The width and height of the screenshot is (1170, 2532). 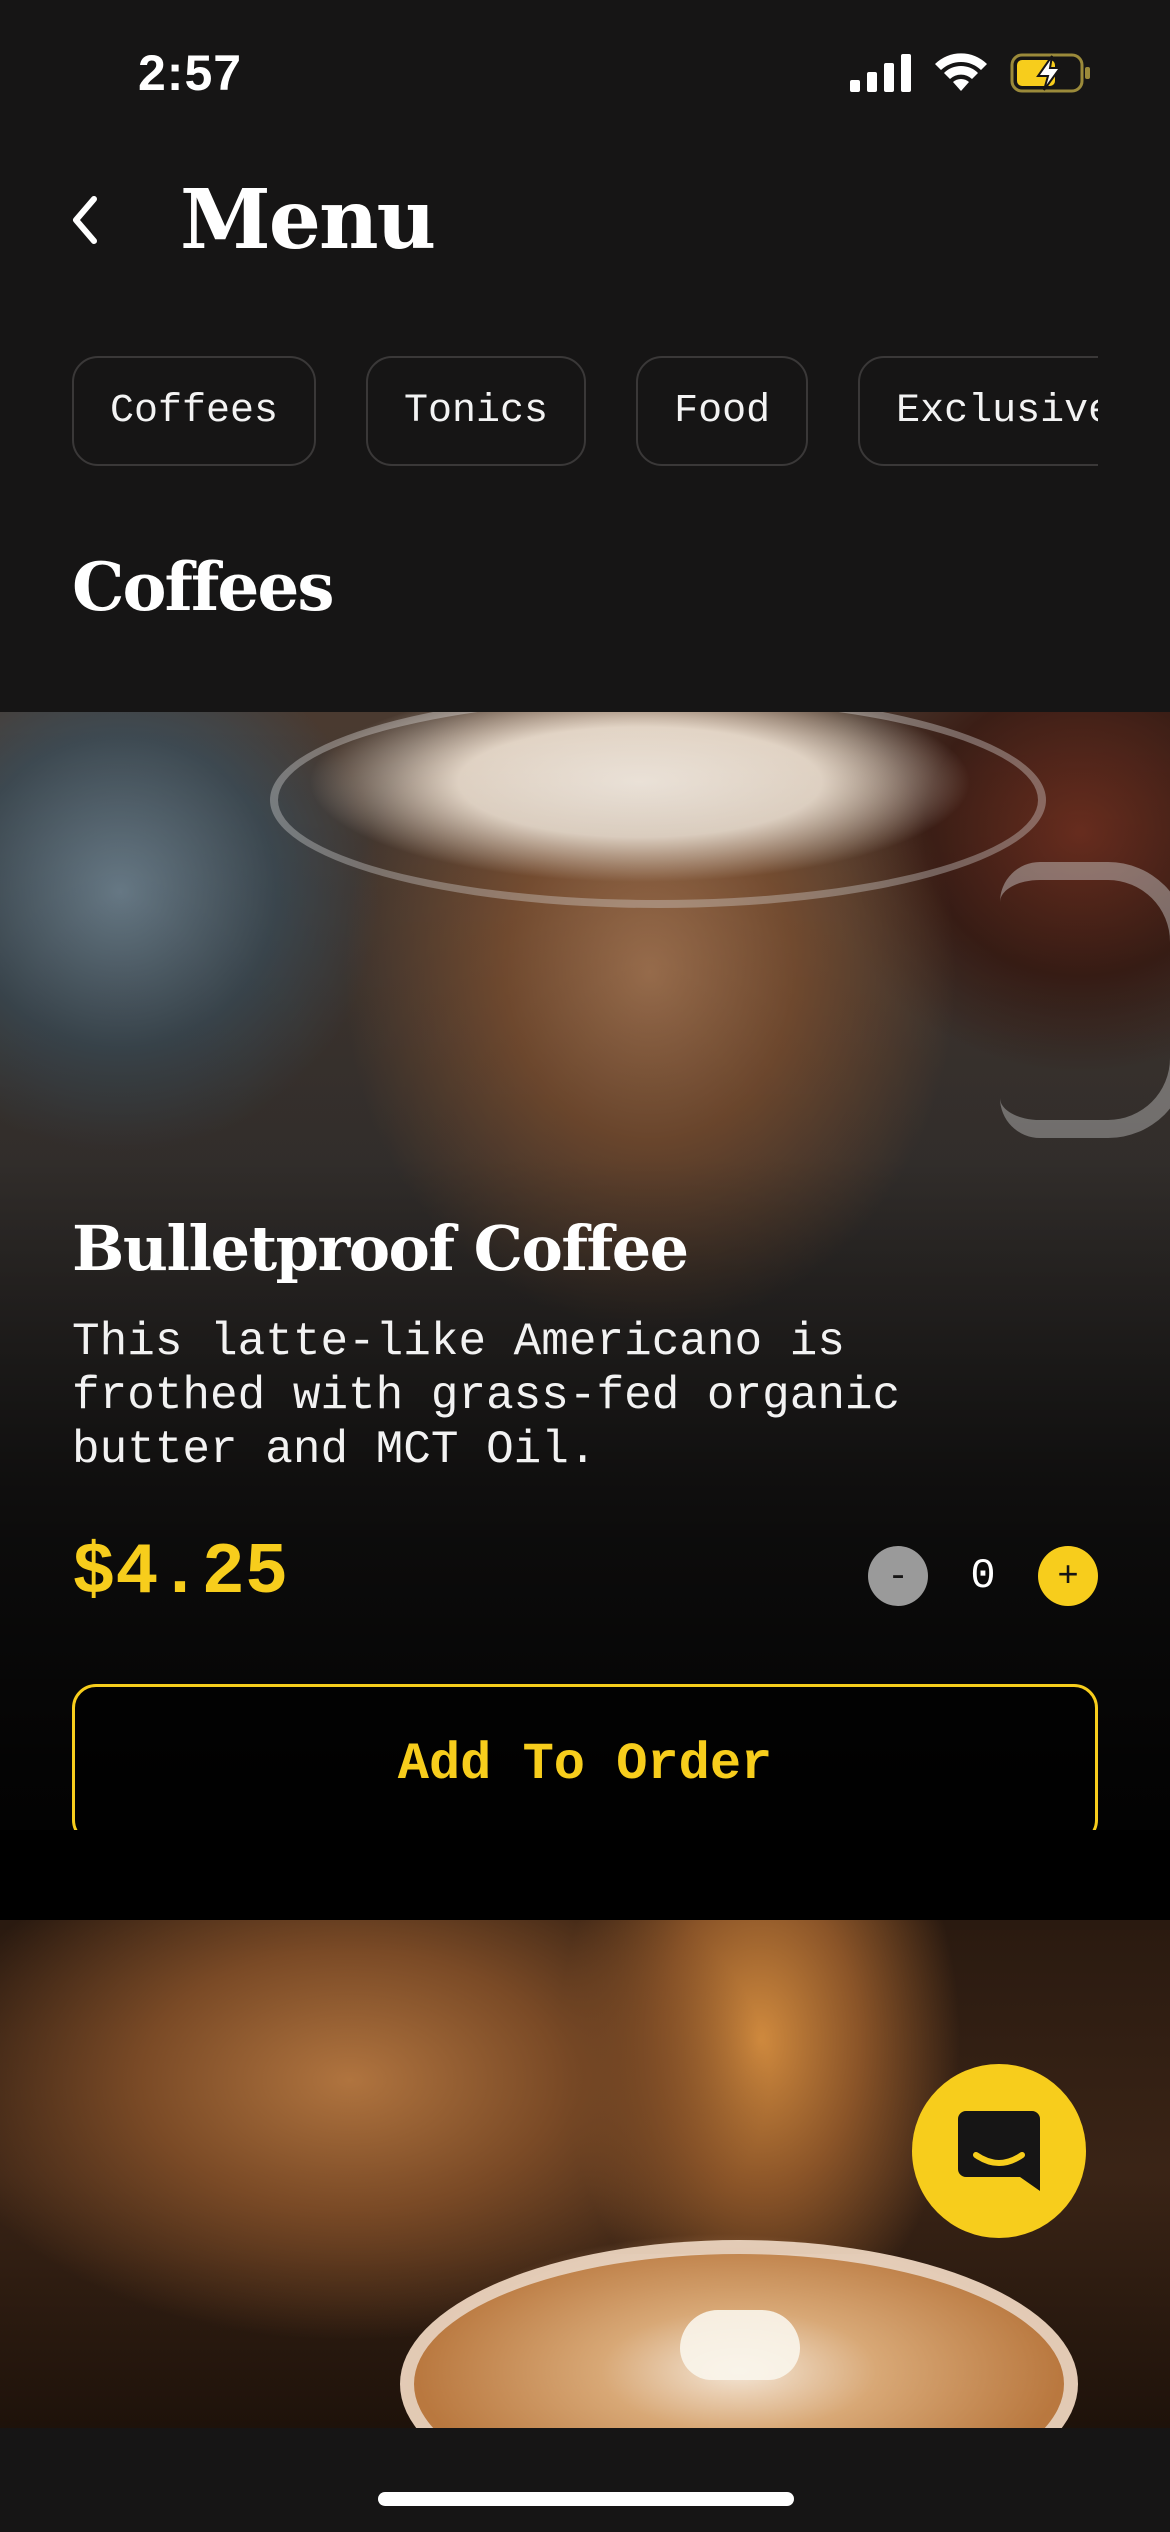 I want to click on status-icons, so click(x=971, y=73).